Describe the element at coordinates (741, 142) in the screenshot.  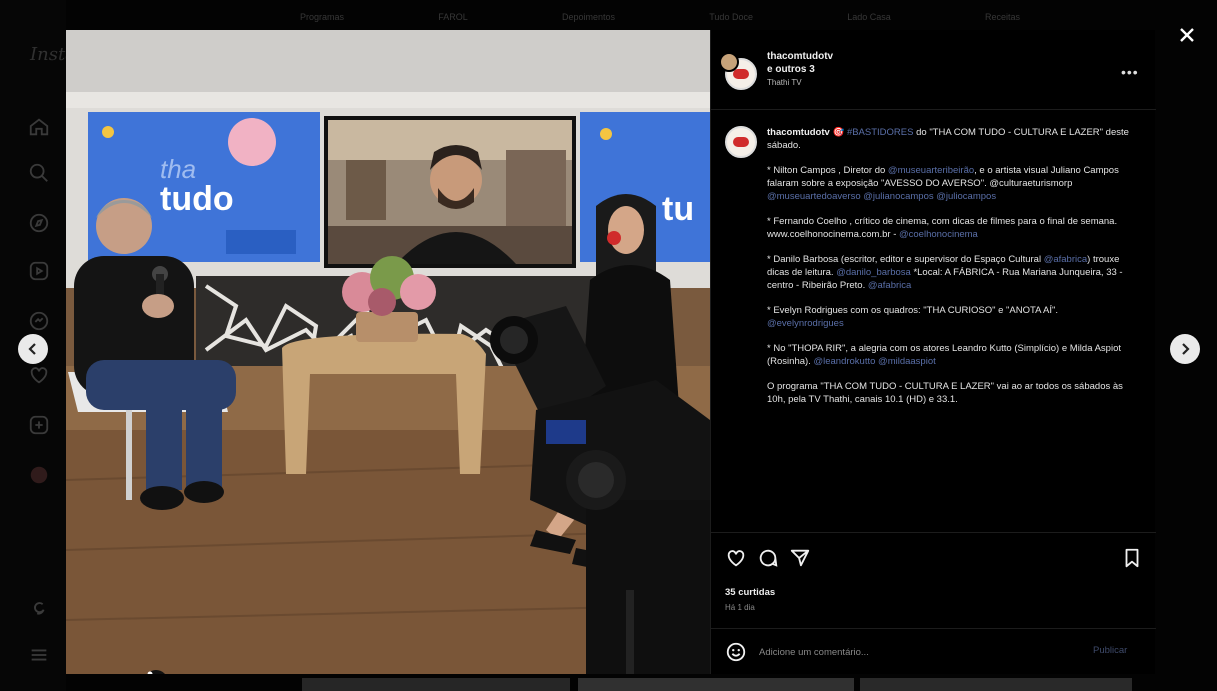
I see `caption-avatar` at that location.